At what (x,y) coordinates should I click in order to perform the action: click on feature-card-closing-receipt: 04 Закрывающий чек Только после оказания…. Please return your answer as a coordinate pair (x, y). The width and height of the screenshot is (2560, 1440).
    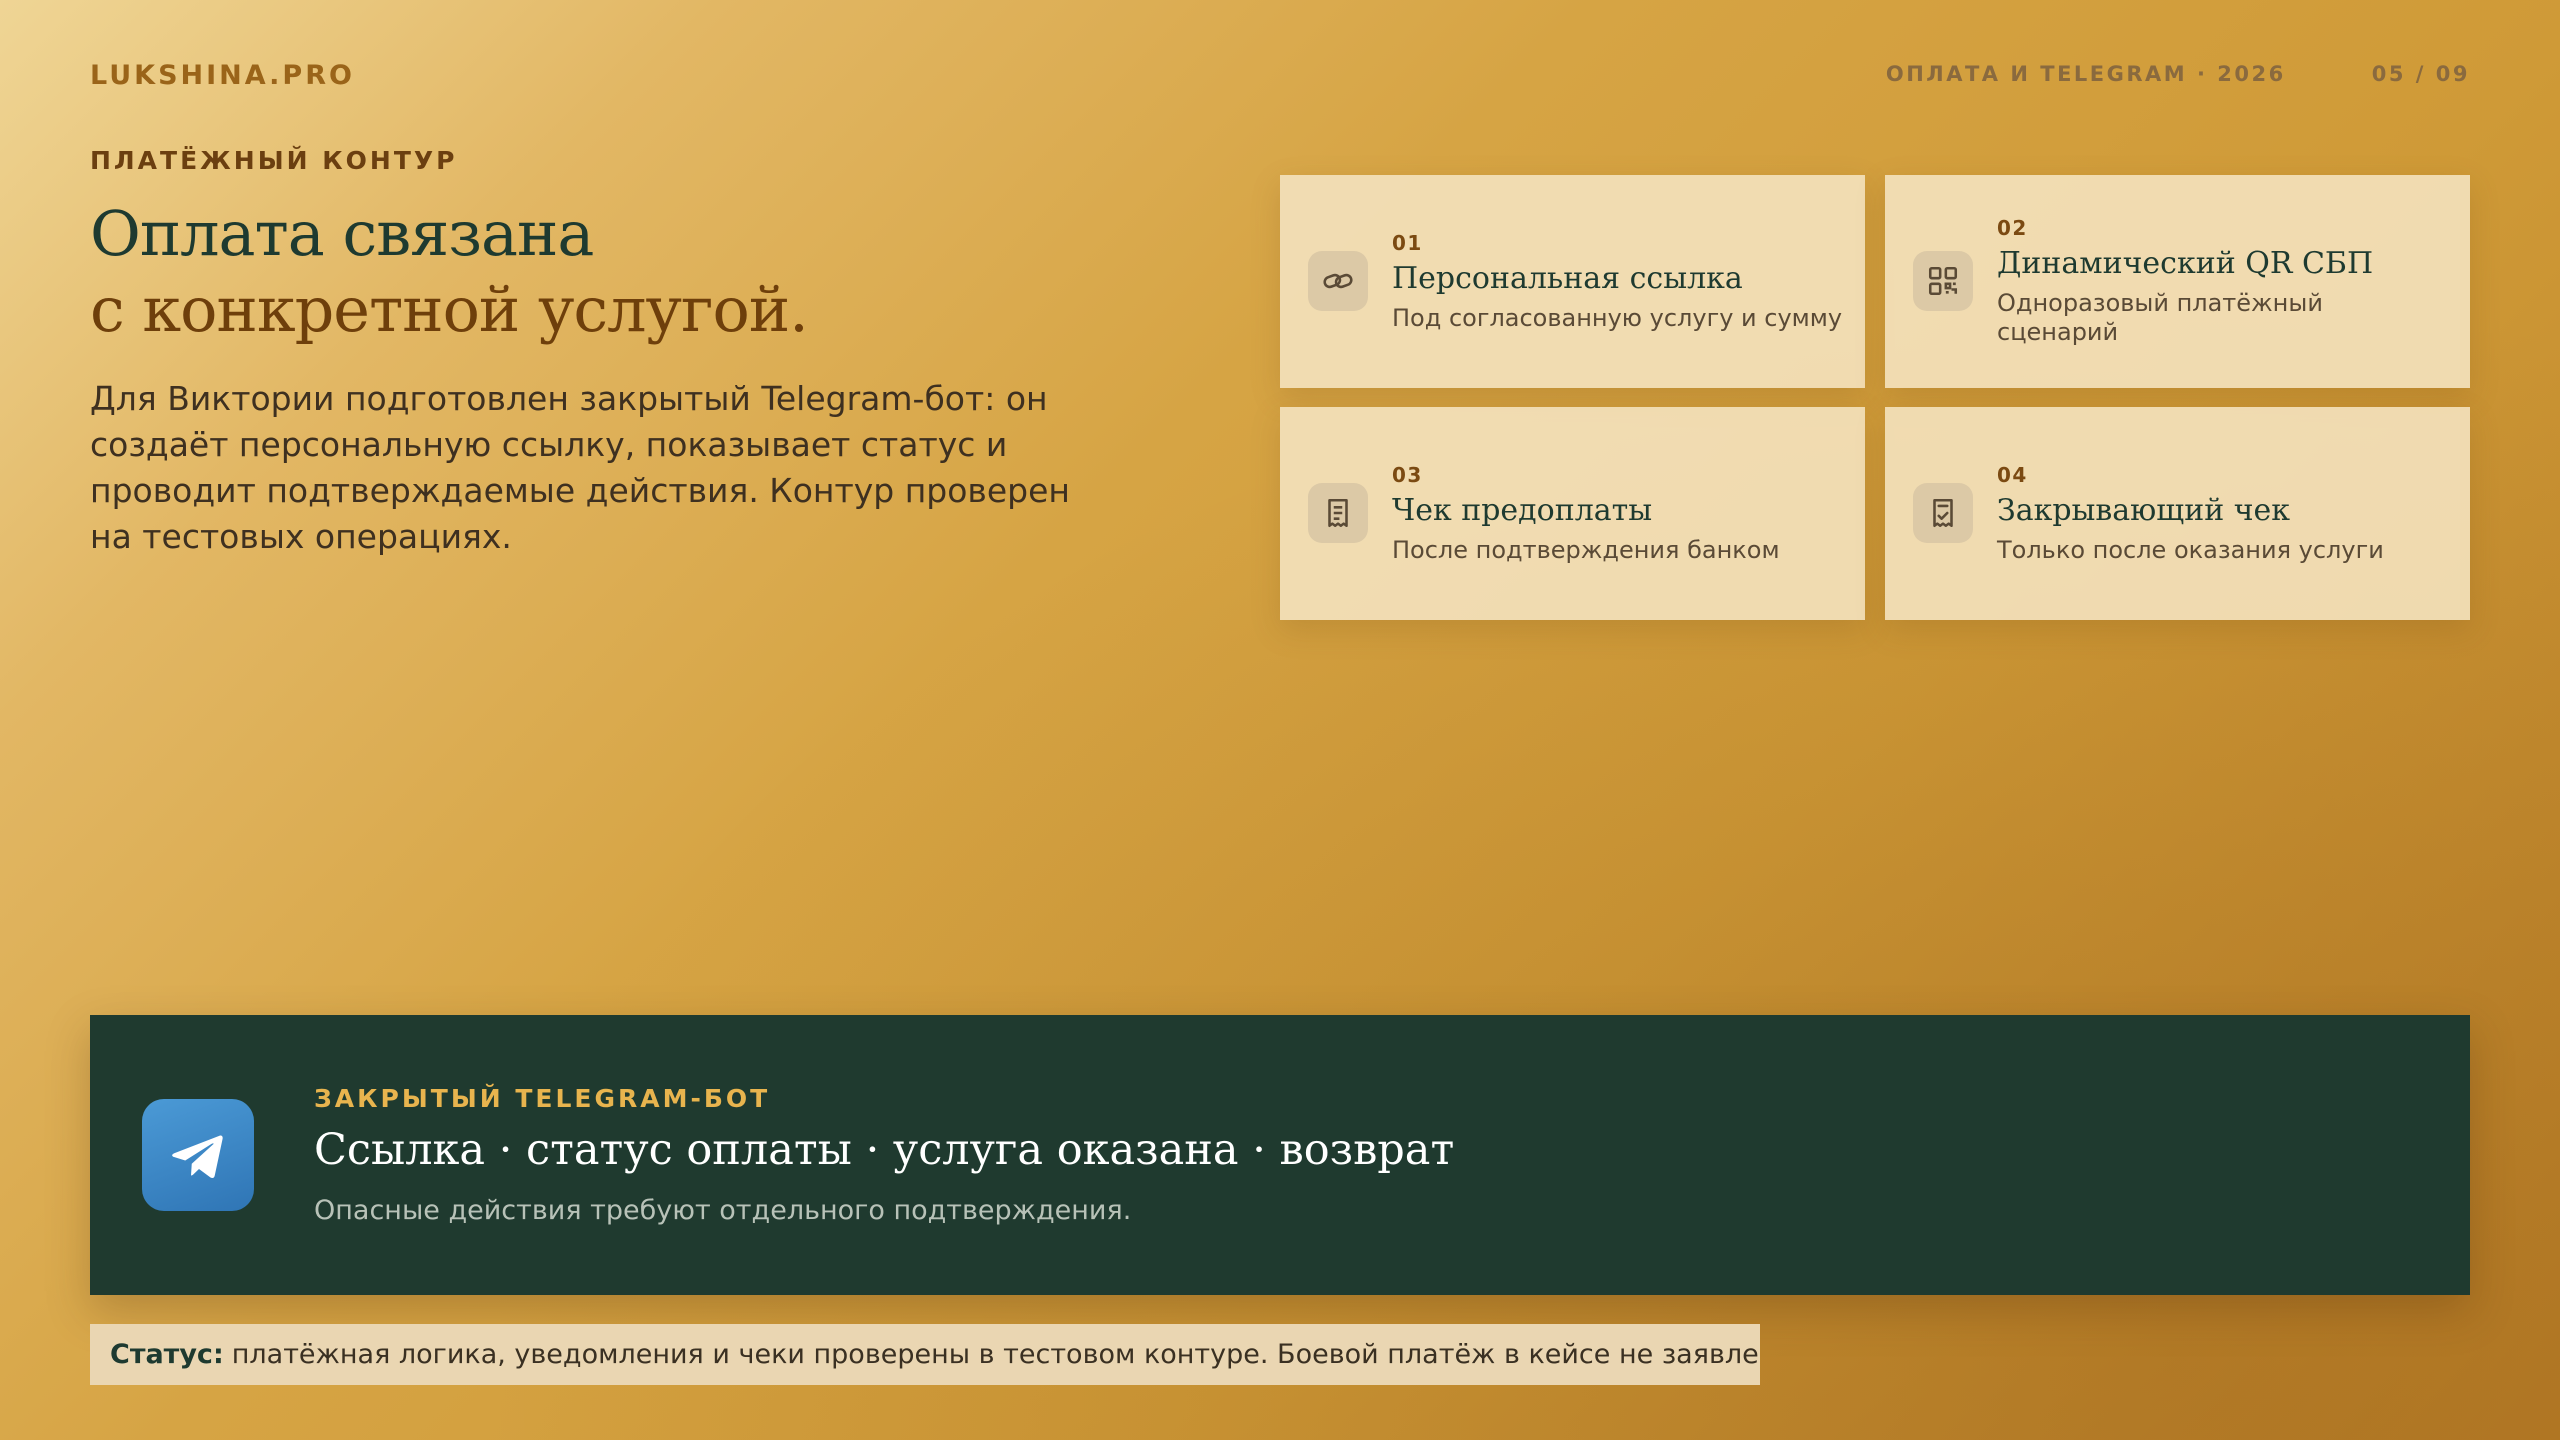
    Looking at the image, I should click on (2177, 513).